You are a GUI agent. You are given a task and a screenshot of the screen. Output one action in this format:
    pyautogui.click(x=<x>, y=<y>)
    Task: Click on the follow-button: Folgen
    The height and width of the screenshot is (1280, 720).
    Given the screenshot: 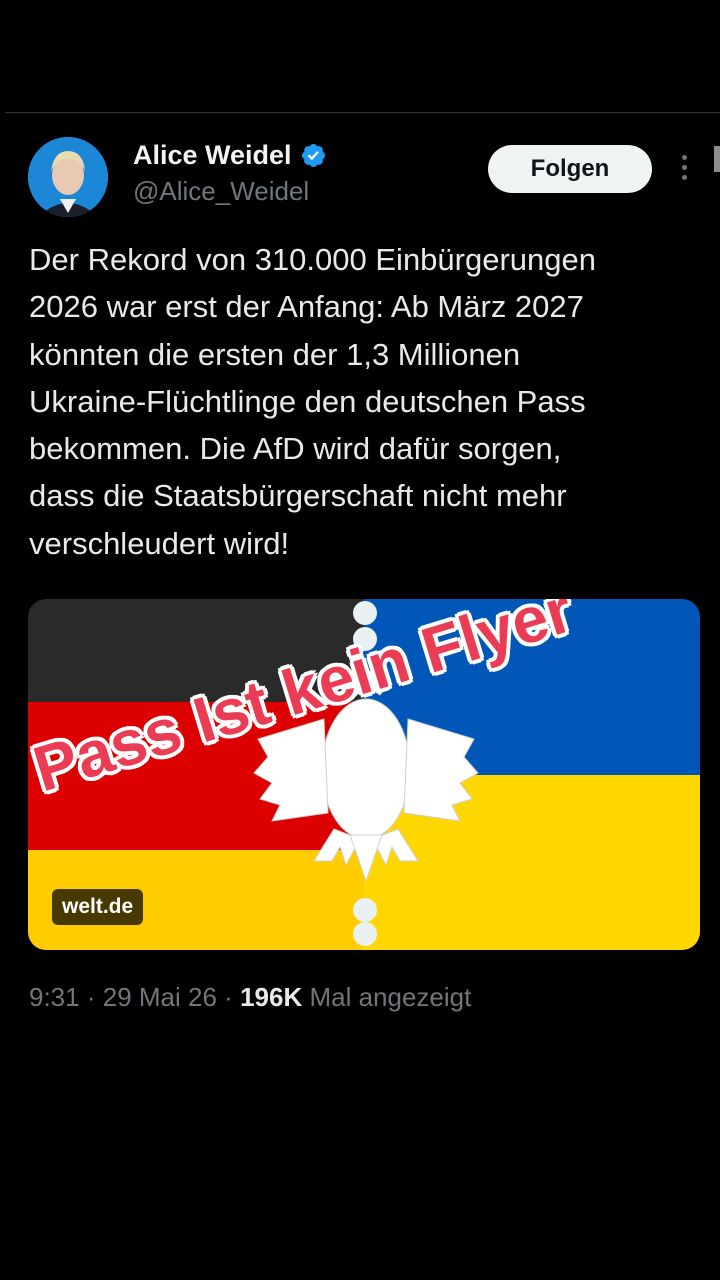 What is the action you would take?
    pyautogui.click(x=570, y=169)
    